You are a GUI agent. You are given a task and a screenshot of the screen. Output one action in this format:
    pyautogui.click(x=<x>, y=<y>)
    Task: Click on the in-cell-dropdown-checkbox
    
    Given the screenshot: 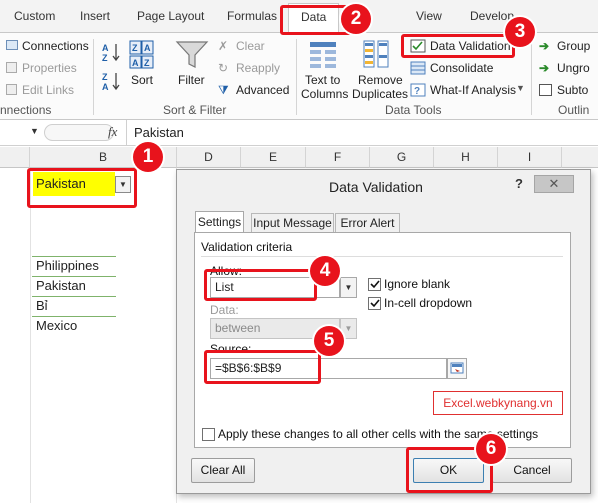 What is the action you would take?
    pyautogui.click(x=374, y=303)
    